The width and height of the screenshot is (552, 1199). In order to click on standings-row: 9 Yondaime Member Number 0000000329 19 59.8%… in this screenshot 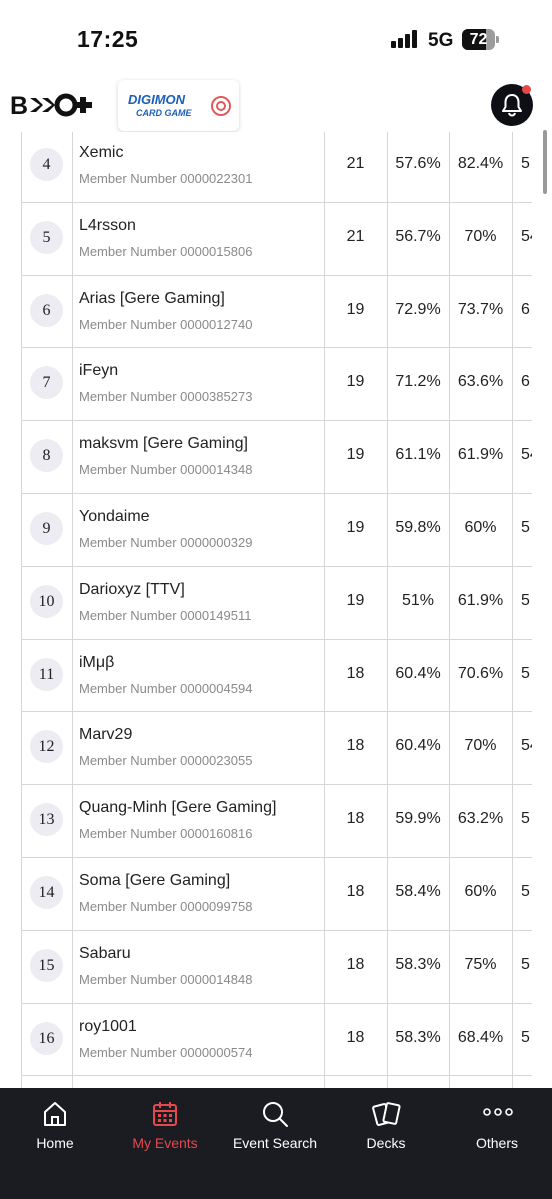, I will do `click(266, 529)`.